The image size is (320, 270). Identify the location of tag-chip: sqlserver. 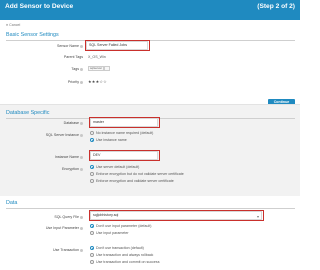
(96, 68).